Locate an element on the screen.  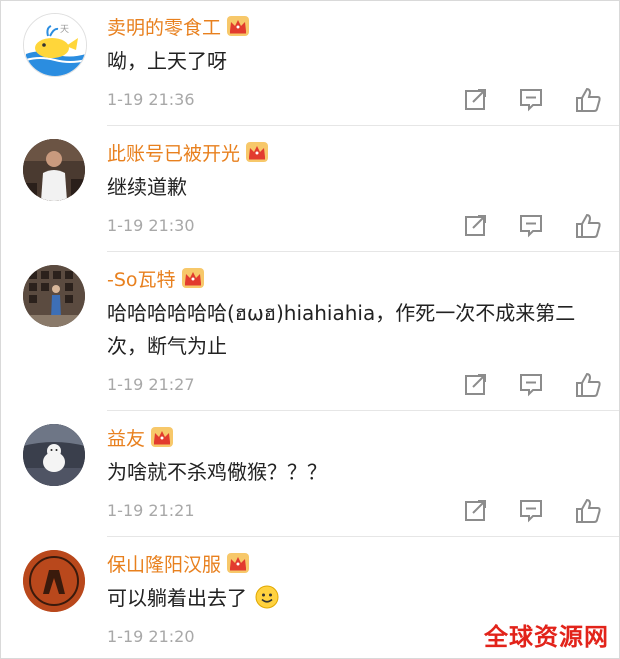
comment-meta: 1-19 21:27 is located at coordinates (357, 386).